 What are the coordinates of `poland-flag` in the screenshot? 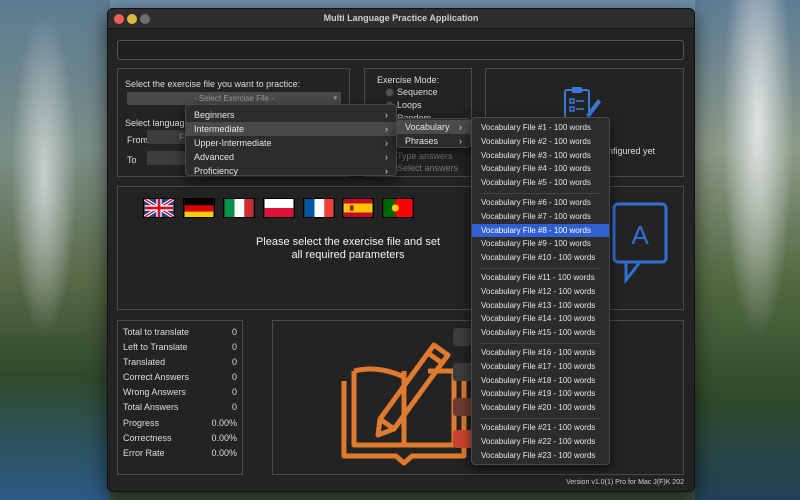 It's located at (279, 208).